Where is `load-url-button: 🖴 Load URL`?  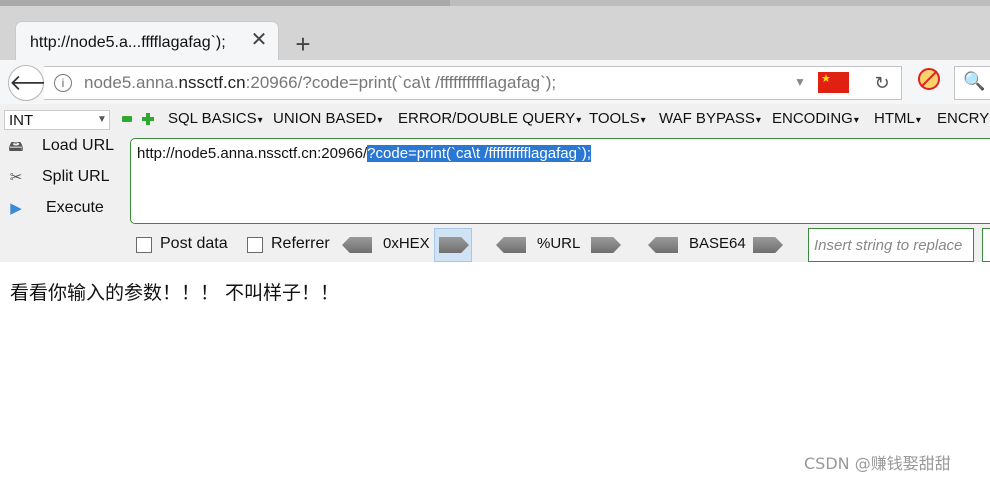
load-url-button: 🖴 Load URL is located at coordinates (66, 148).